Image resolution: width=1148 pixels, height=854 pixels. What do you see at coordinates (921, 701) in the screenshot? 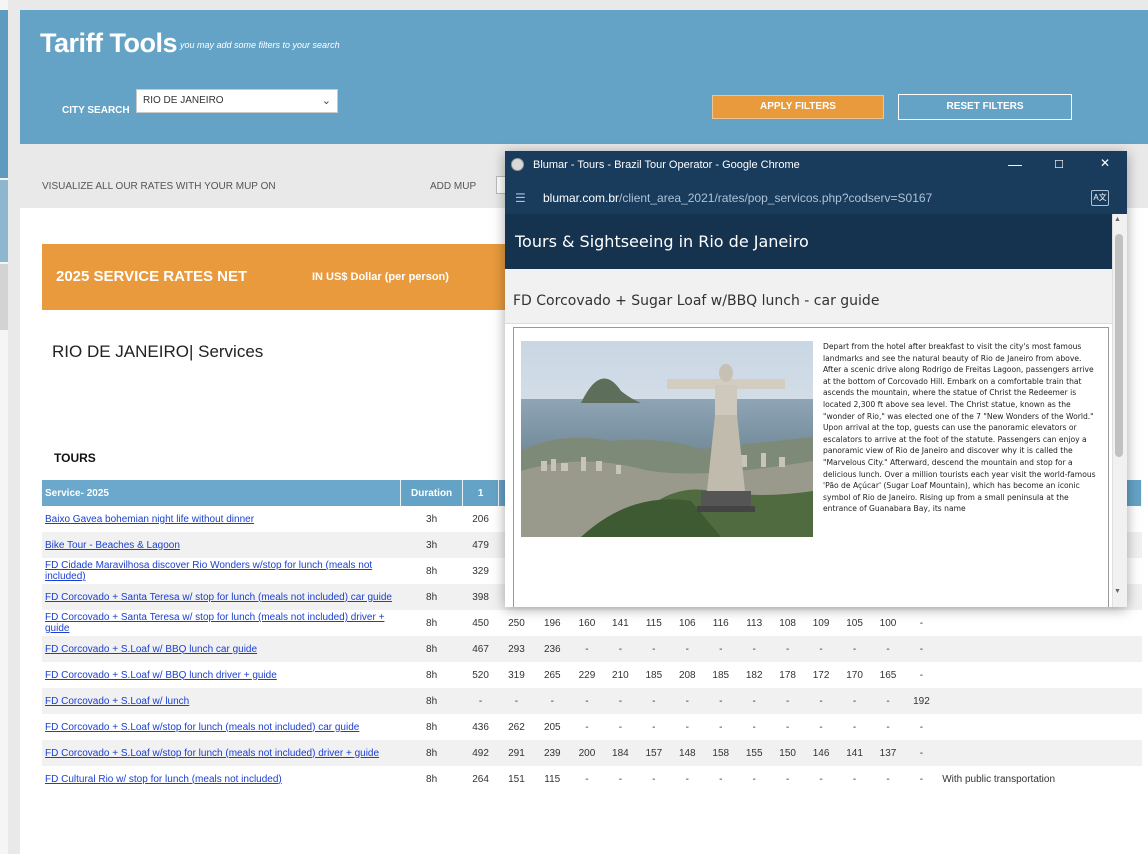
I see `rate-cell: 192` at bounding box center [921, 701].